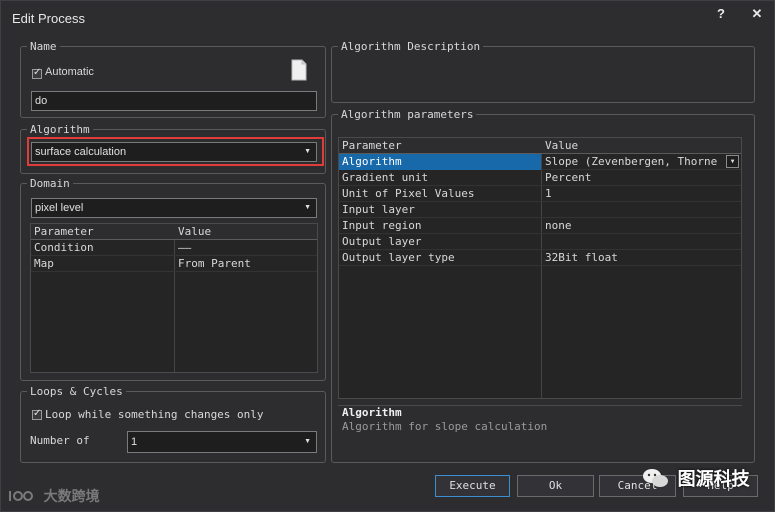 The width and height of the screenshot is (775, 512). What do you see at coordinates (411, 46) in the screenshot?
I see `description-legend: Algorithm Description` at bounding box center [411, 46].